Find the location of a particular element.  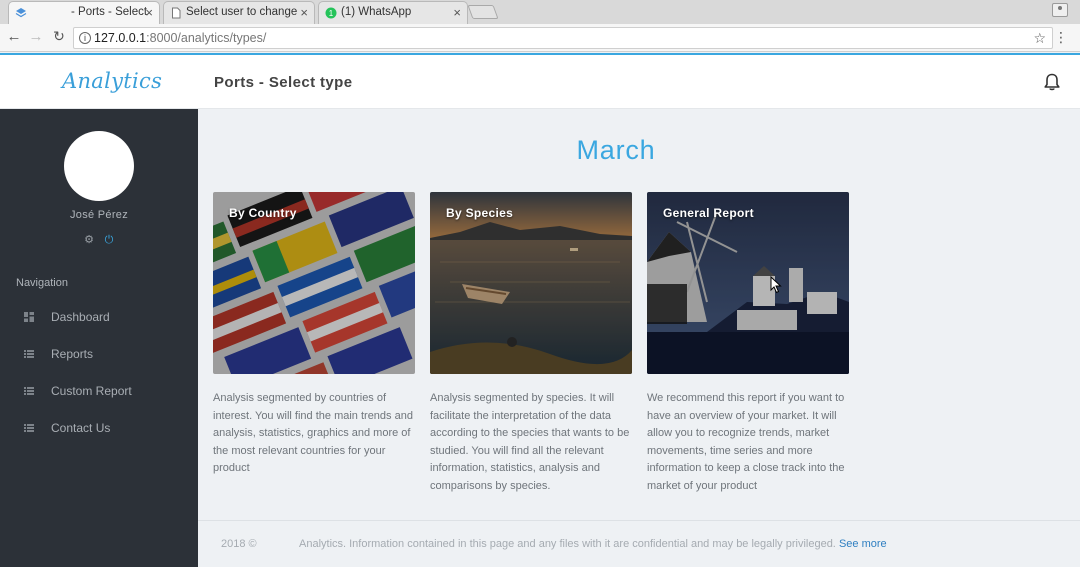

document-icon is located at coordinates (176, 13).